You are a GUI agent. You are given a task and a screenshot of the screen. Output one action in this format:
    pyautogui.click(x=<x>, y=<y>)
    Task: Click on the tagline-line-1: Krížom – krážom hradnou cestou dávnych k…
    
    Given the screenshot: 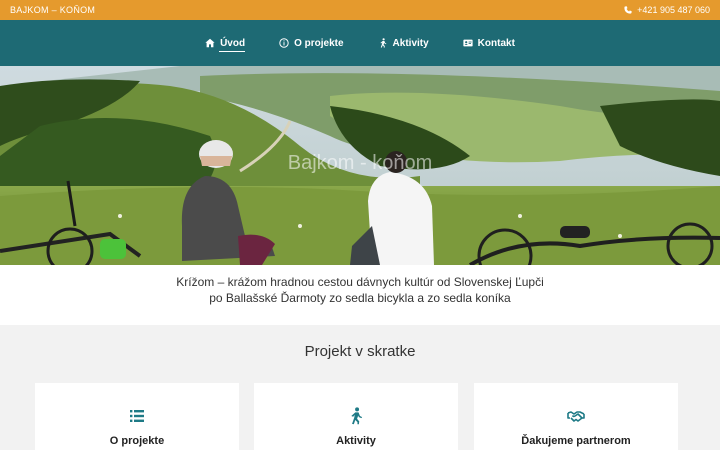 What is the action you would take?
    pyautogui.click(x=360, y=282)
    